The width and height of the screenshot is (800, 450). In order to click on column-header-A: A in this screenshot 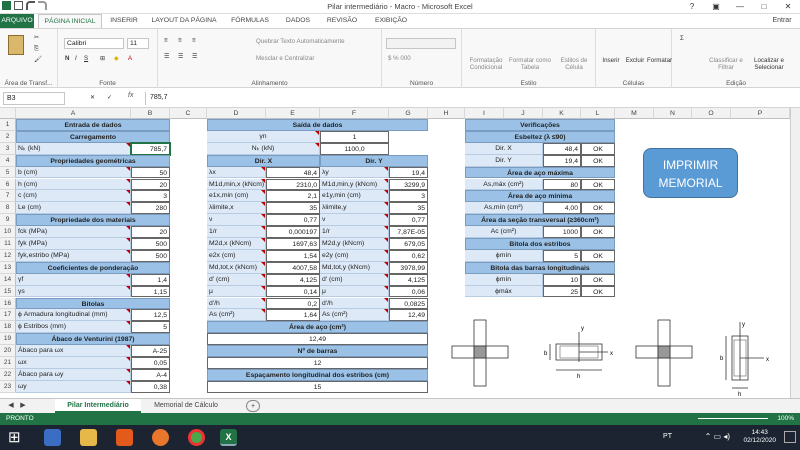, I will do `click(73, 113)`.